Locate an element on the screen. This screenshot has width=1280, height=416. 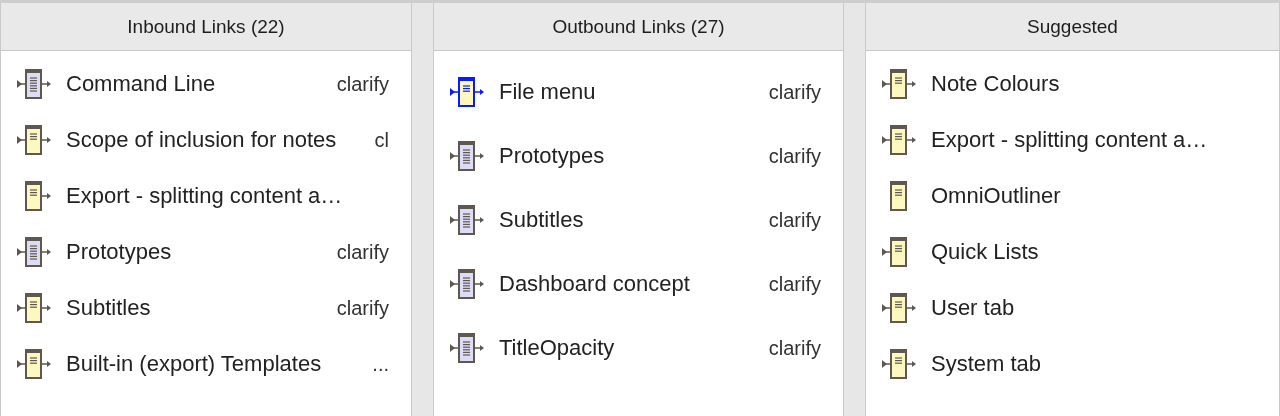
note-title: OmniOutliner is located at coordinates (996, 196).